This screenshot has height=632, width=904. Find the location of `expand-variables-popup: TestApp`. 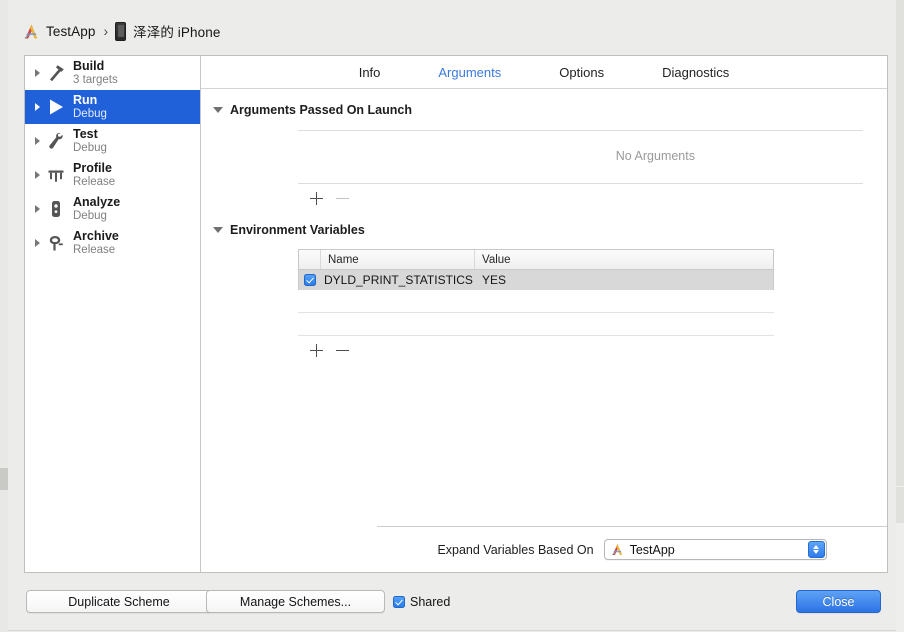

expand-variables-popup: TestApp is located at coordinates (715, 549).